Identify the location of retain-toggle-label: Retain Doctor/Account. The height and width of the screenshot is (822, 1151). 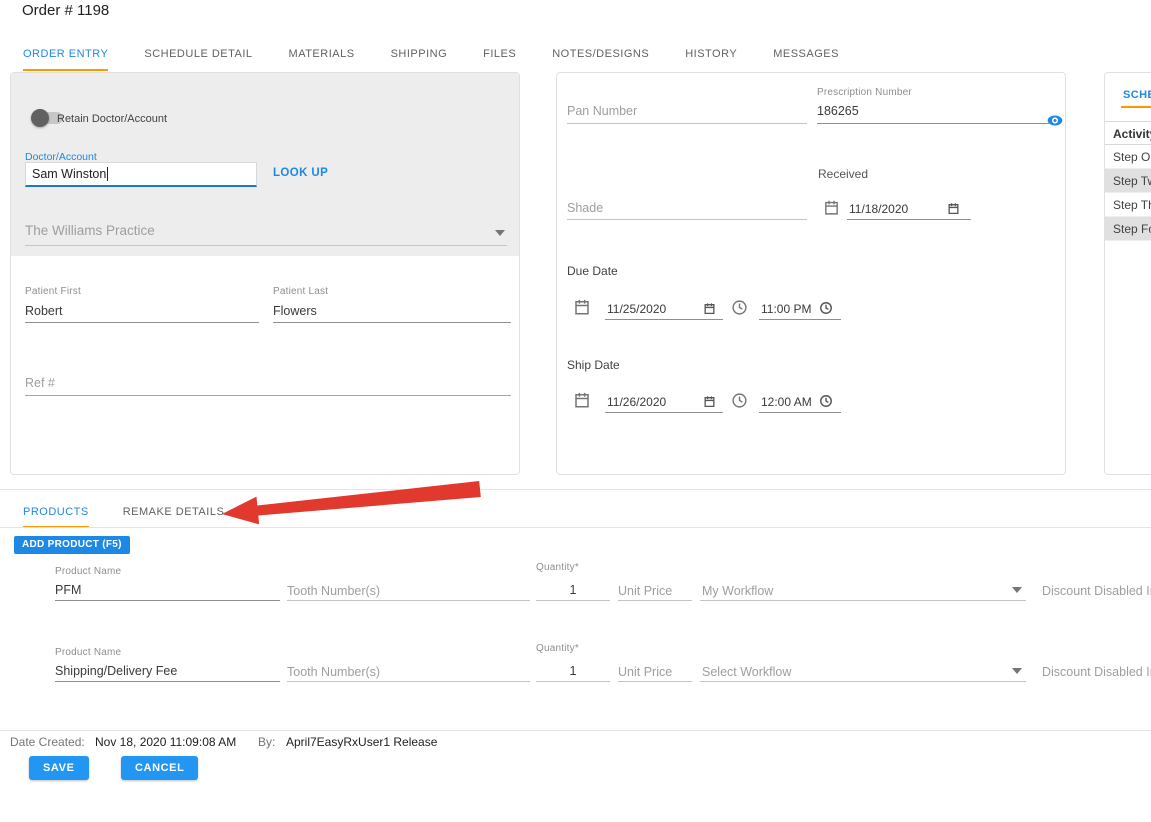
(112, 119).